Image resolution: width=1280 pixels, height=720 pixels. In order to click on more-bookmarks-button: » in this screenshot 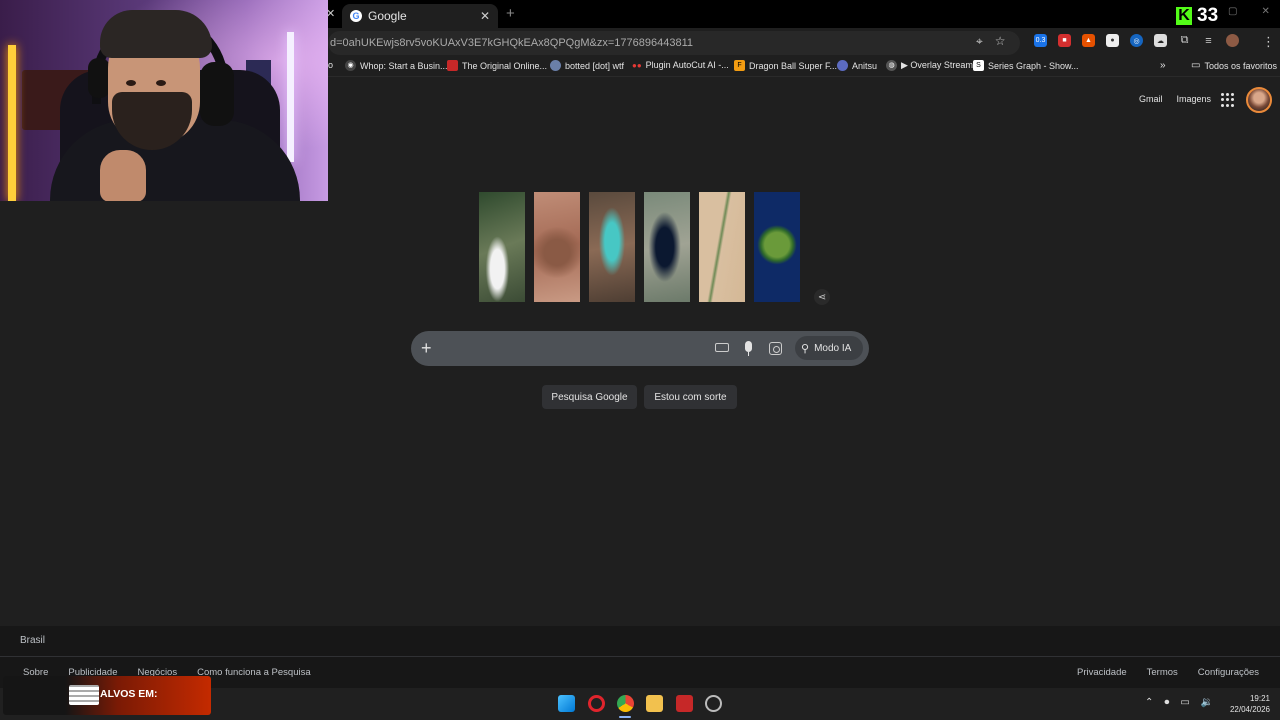, I will do `click(1163, 65)`.